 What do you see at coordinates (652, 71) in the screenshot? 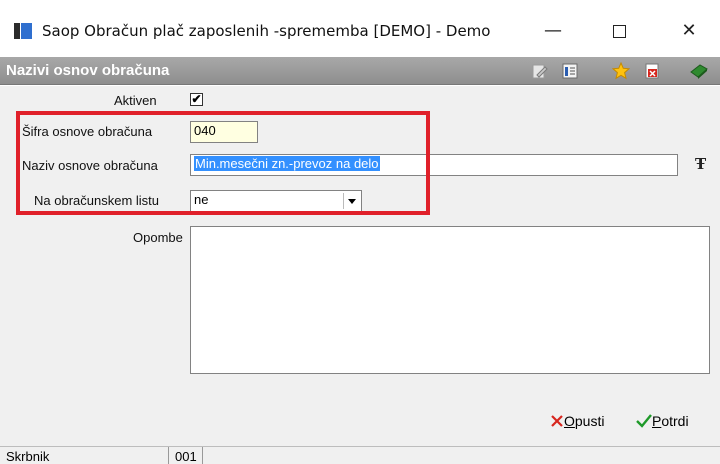
I see `delete-icon` at bounding box center [652, 71].